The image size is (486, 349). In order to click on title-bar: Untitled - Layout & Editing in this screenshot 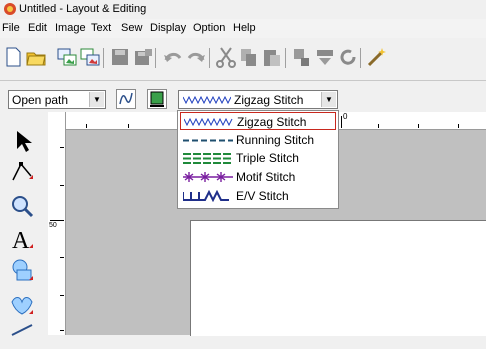, I will do `click(243, 9)`.